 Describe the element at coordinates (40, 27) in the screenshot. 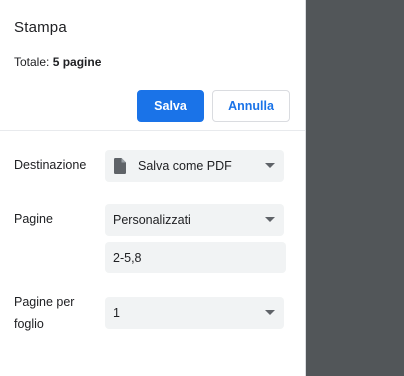

I see `dialog-title: Stampa` at that location.